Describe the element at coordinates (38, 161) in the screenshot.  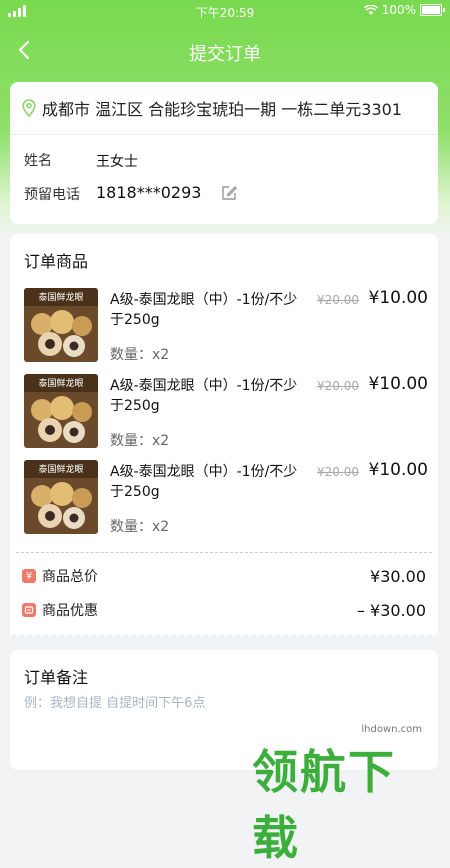
I see `name-label: 姓名` at that location.